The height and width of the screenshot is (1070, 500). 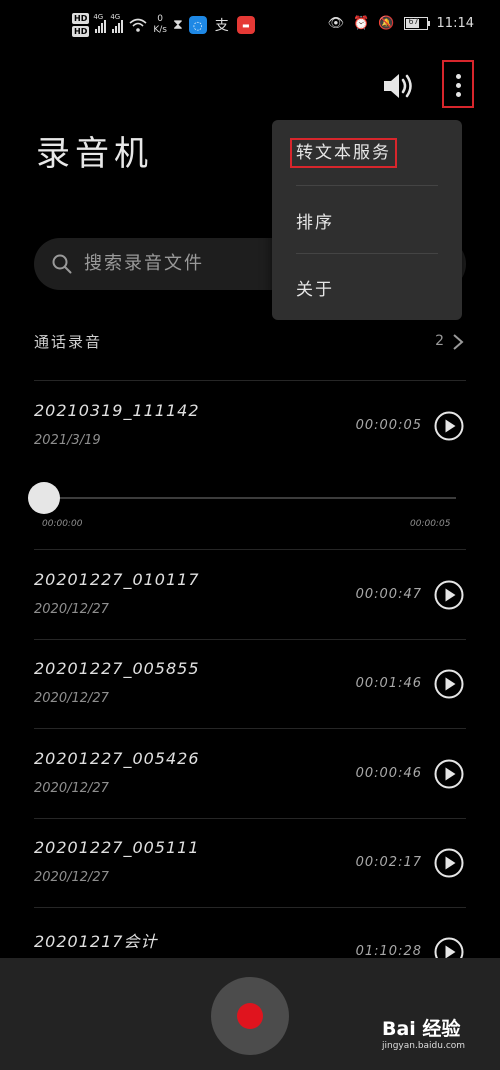 What do you see at coordinates (416, 23) in the screenshot?
I see `battery-icon: 67` at bounding box center [416, 23].